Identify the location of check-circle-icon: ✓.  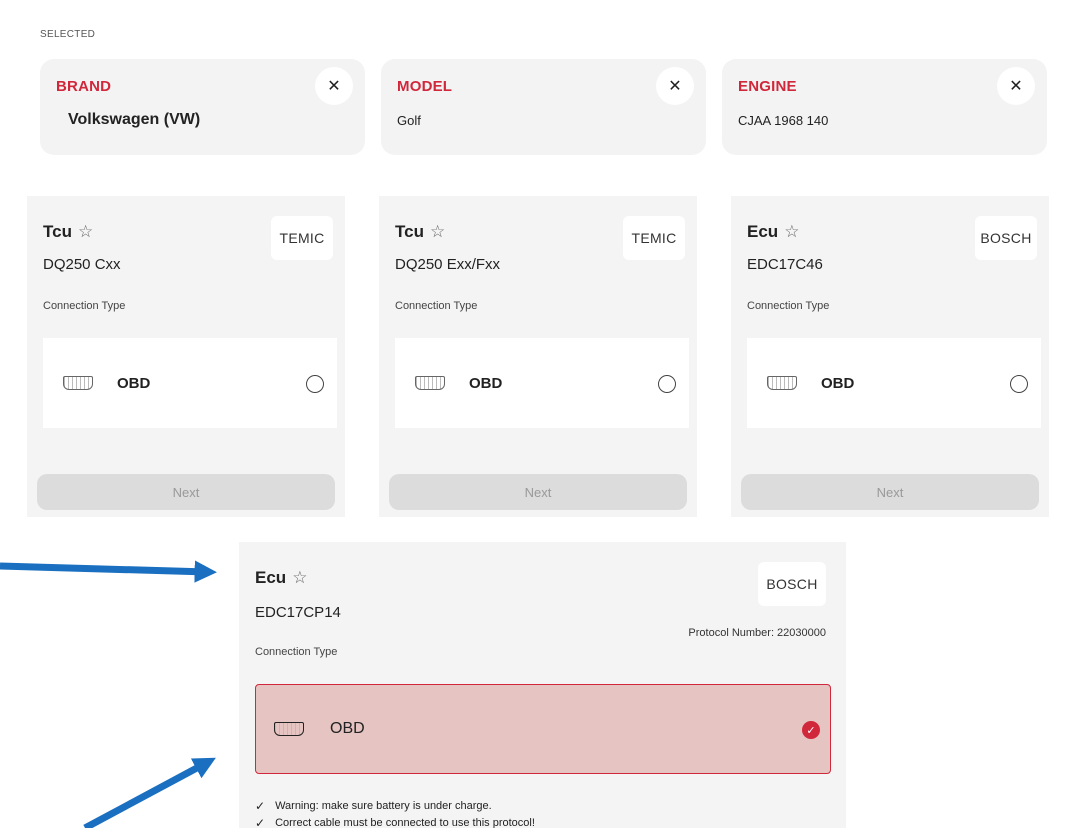
(811, 730).